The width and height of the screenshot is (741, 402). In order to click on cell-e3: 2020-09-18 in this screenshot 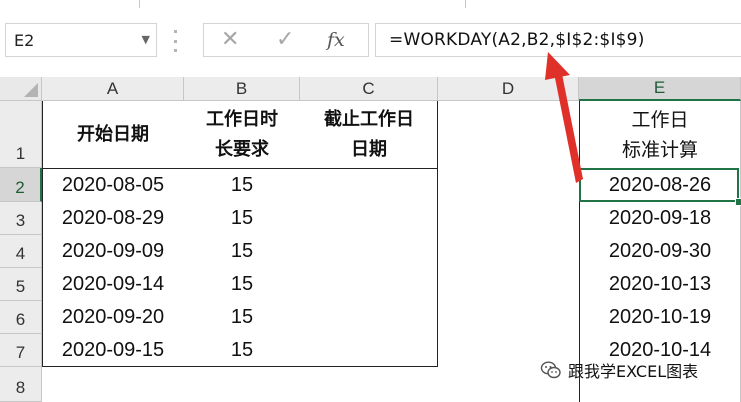, I will do `click(660, 218)`.